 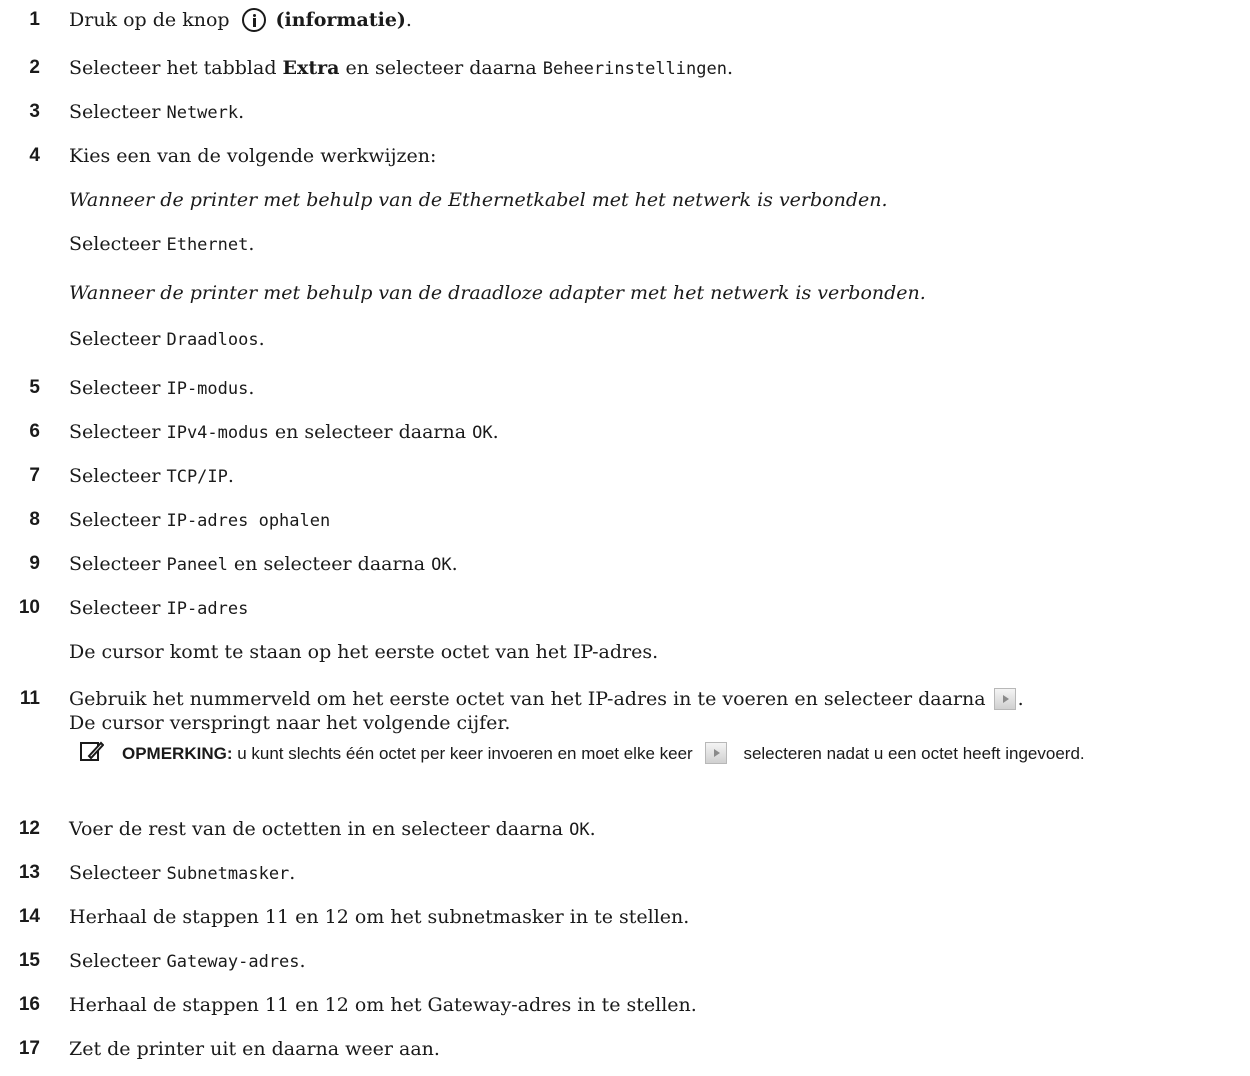 What do you see at coordinates (217, 433) in the screenshot?
I see `menu-item: IPv4-modus` at bounding box center [217, 433].